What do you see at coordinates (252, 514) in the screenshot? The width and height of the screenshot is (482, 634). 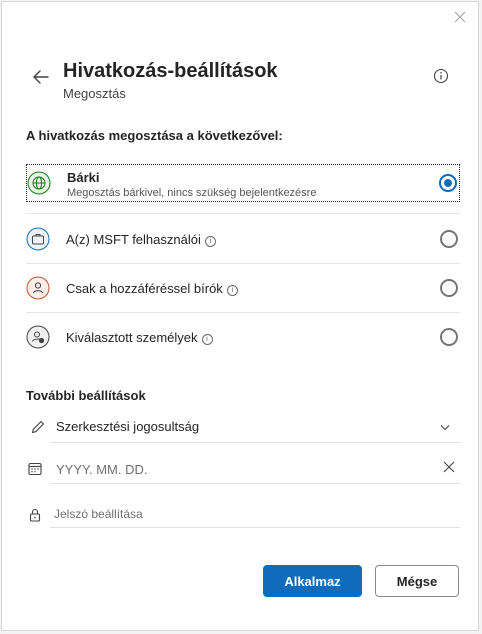 I see `password-input` at bounding box center [252, 514].